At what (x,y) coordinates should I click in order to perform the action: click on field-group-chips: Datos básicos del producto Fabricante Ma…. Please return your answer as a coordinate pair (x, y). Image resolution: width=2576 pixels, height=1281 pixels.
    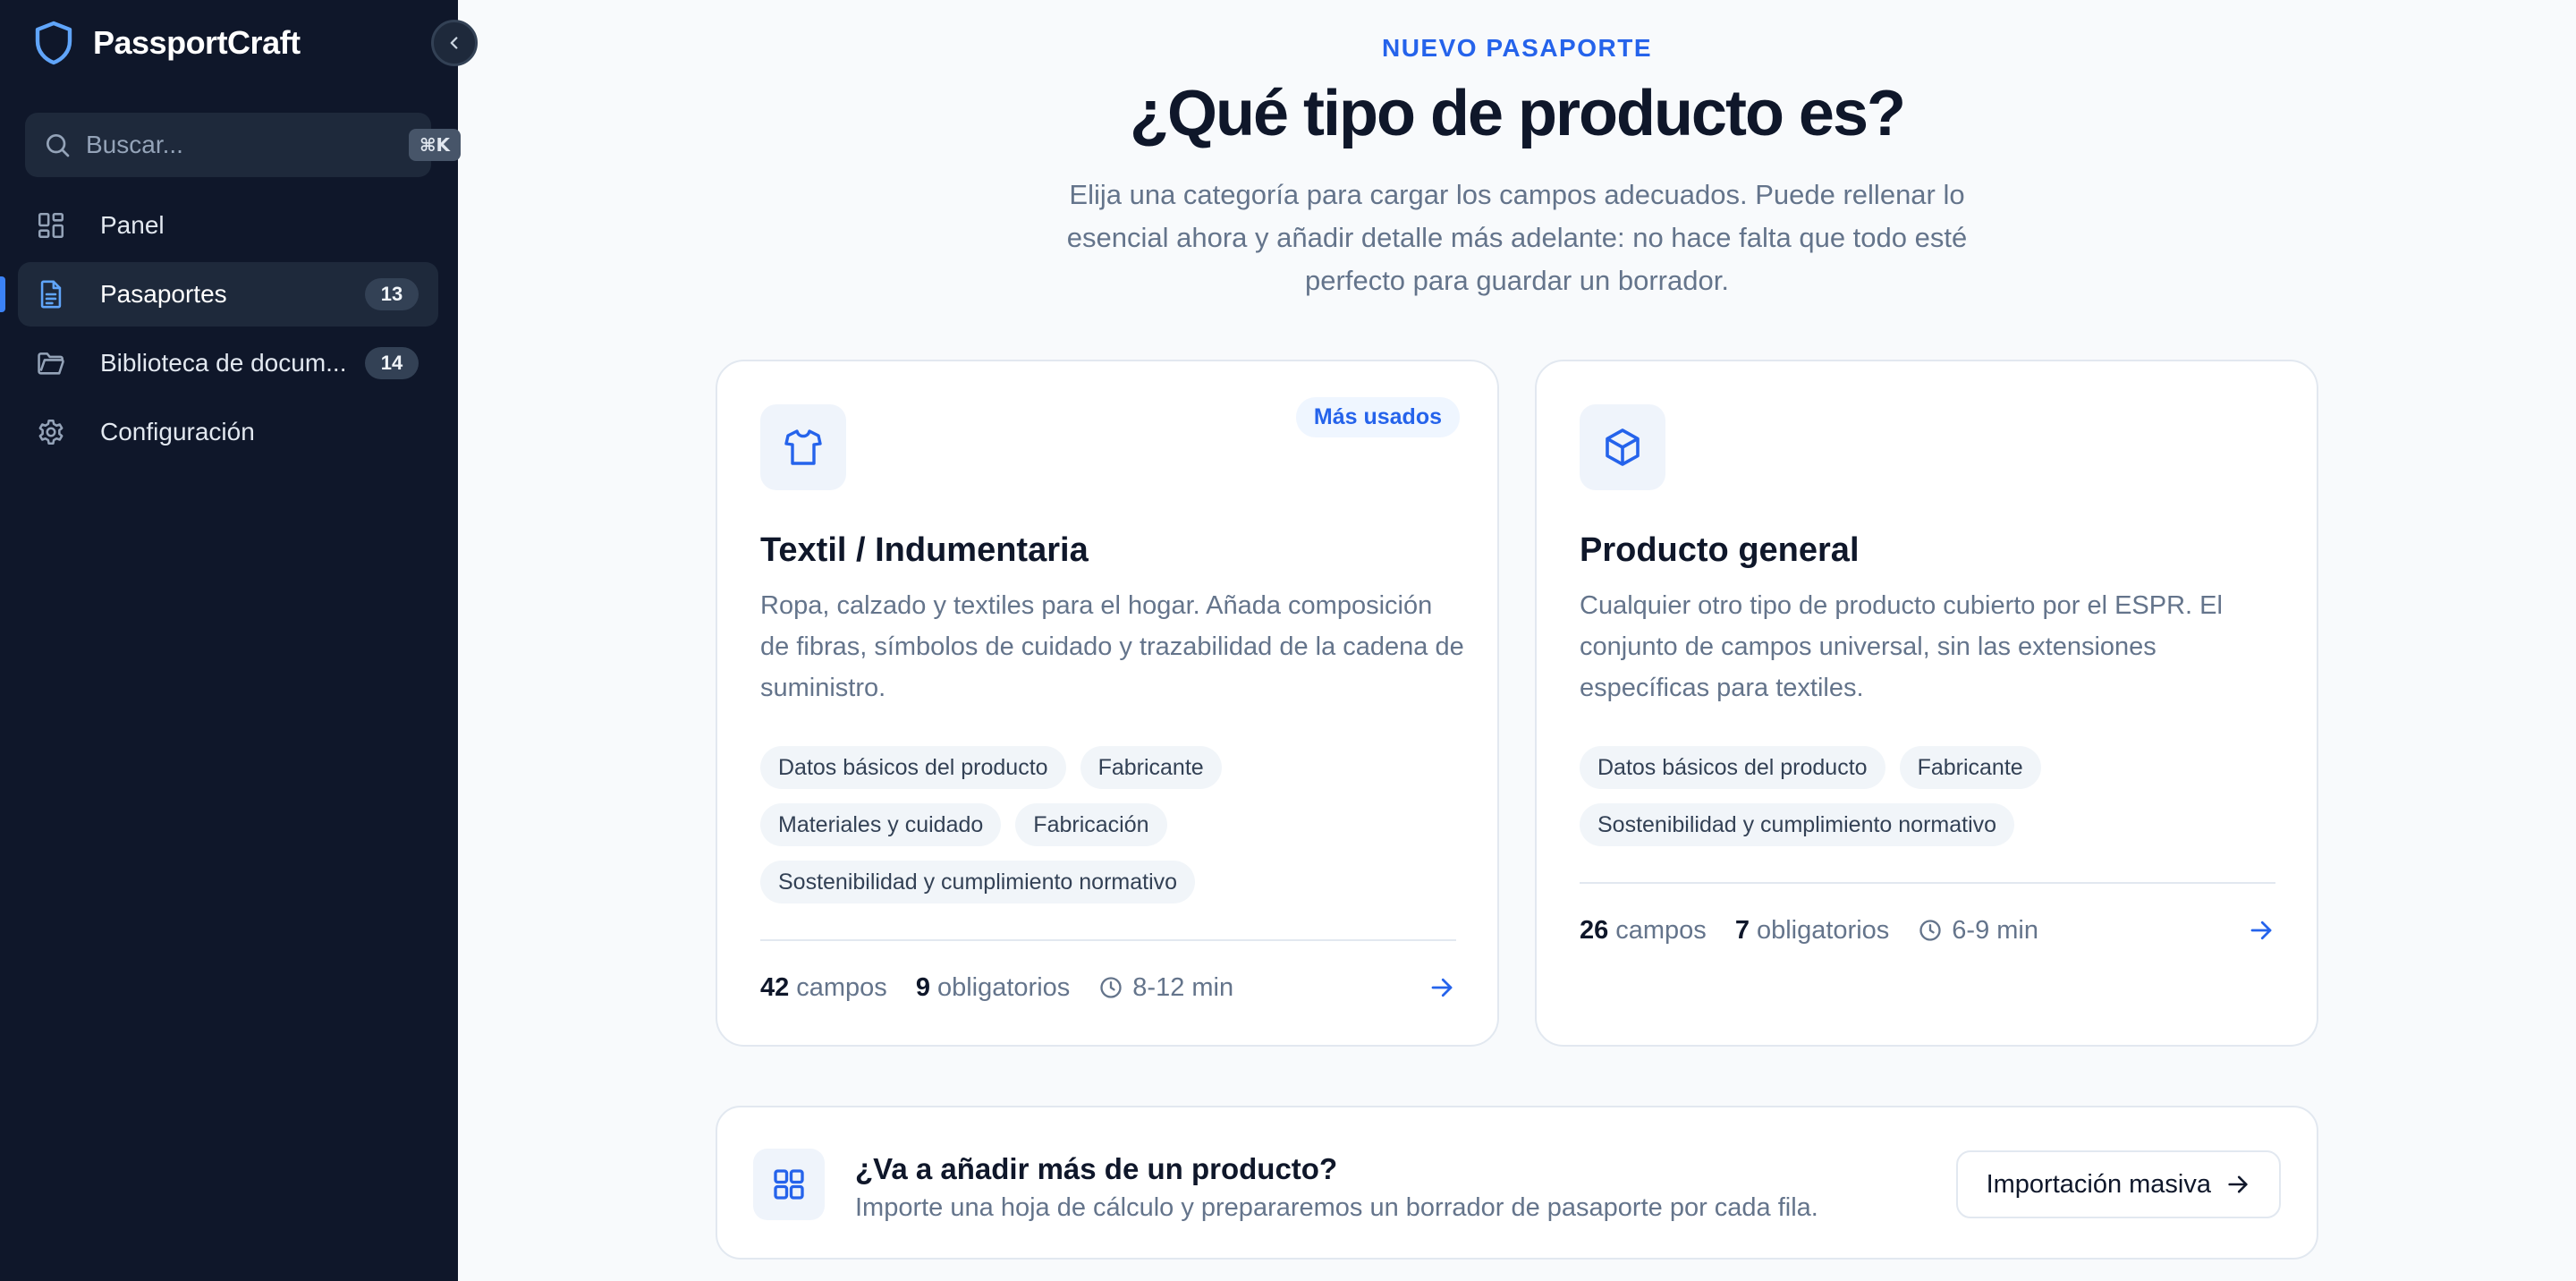
    Looking at the image, I should click on (1118, 824).